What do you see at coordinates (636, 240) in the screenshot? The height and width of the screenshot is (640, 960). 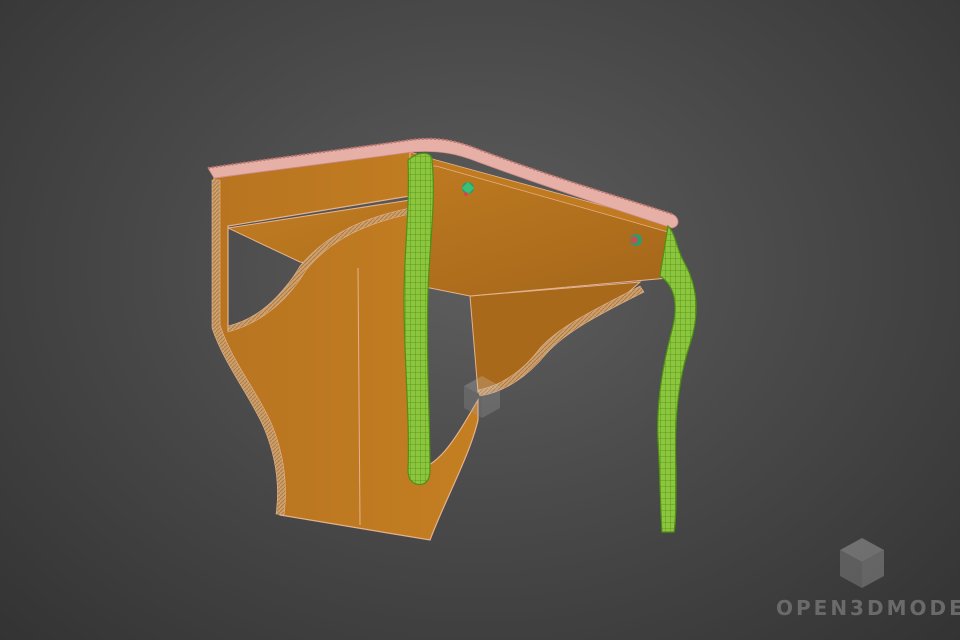 I see `knob-right` at bounding box center [636, 240].